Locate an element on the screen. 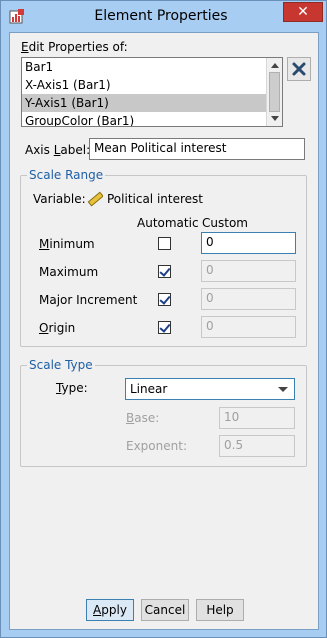  list-item-y-axis1: Y-Axis1 (Bar1) is located at coordinates (144, 103).